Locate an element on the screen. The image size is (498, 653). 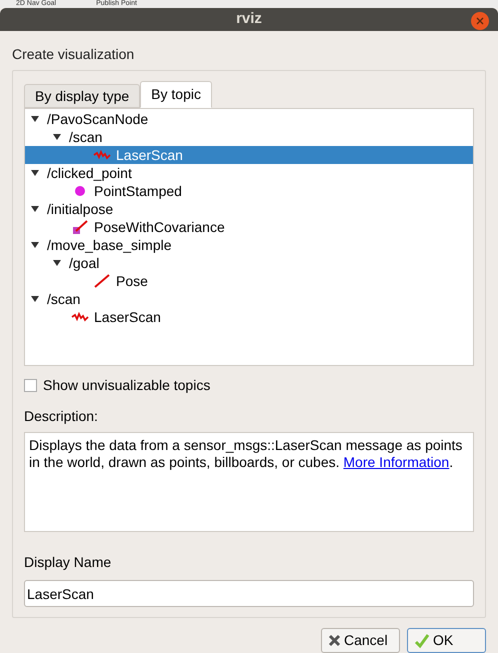
tree-item-label: PoseWithCovariance is located at coordinates (159, 227).